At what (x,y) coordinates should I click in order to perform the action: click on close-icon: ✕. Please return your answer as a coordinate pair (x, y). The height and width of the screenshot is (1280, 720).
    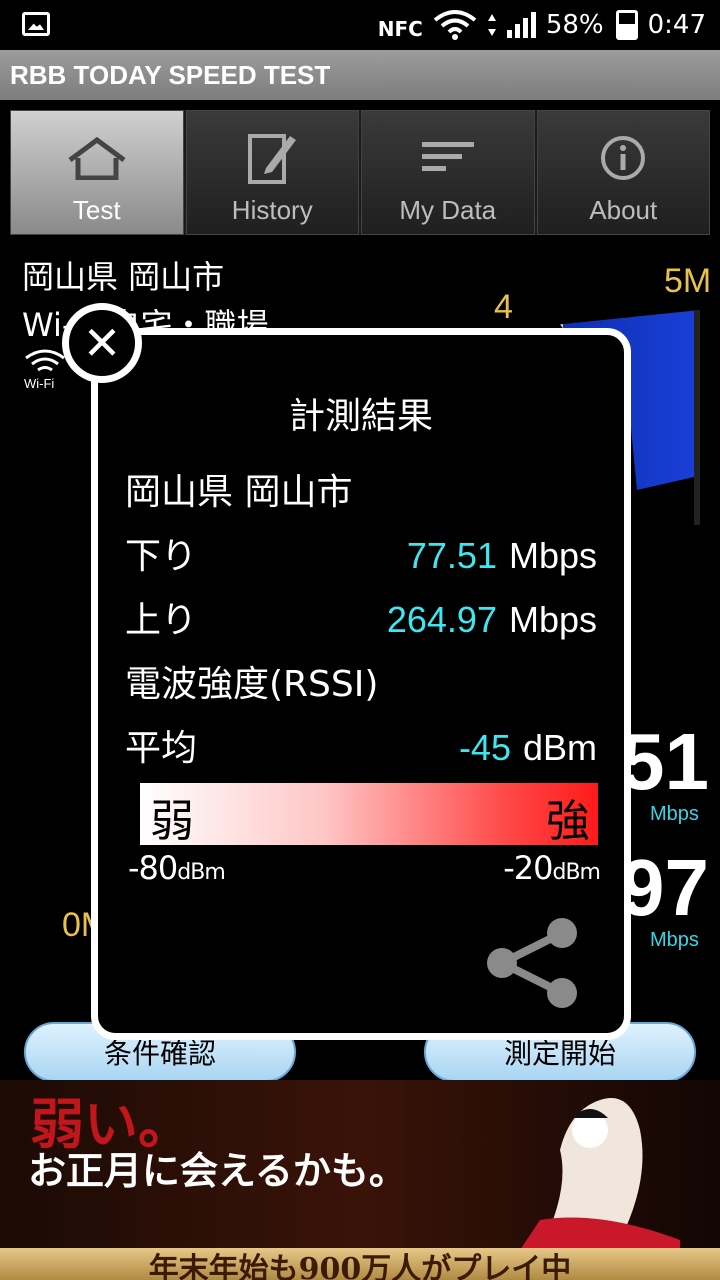
    Looking at the image, I should click on (102, 343).